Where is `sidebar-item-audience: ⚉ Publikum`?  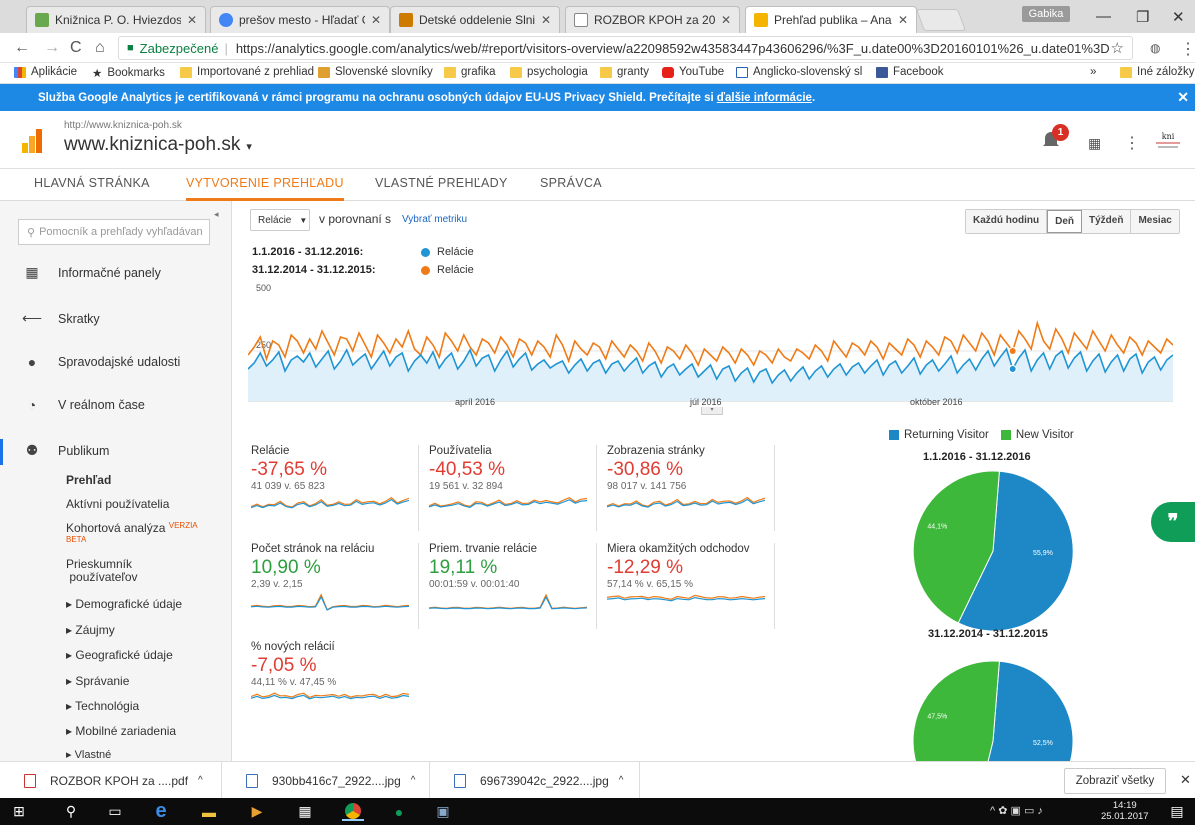
sidebar-item-audience: ⚉ Publikum is located at coordinates (66, 450).